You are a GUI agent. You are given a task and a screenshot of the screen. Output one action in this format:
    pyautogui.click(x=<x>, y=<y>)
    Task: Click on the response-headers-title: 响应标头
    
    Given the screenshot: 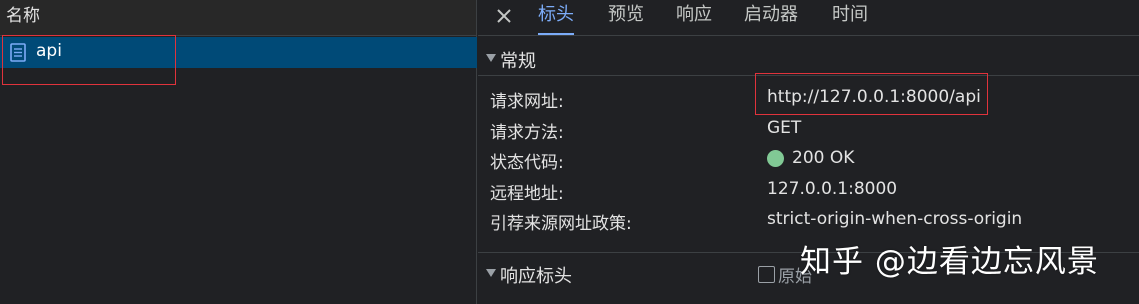 What is the action you would take?
    pyautogui.click(x=536, y=276)
    